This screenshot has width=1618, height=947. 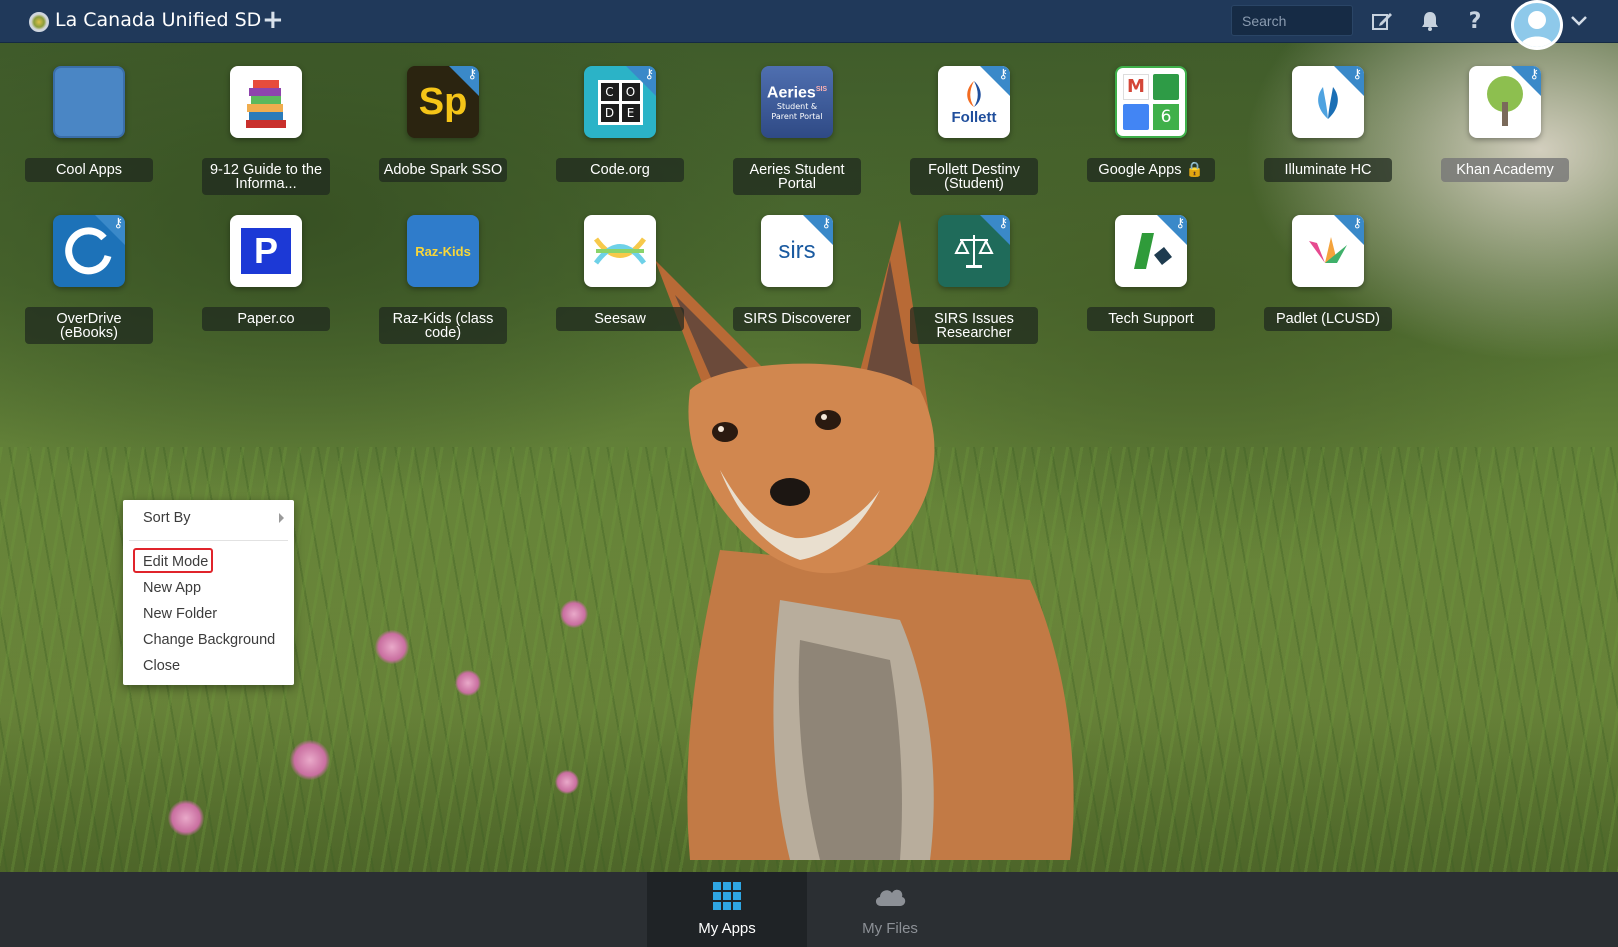 I want to click on district-name: La Canada Unified SD, so click(x=158, y=20).